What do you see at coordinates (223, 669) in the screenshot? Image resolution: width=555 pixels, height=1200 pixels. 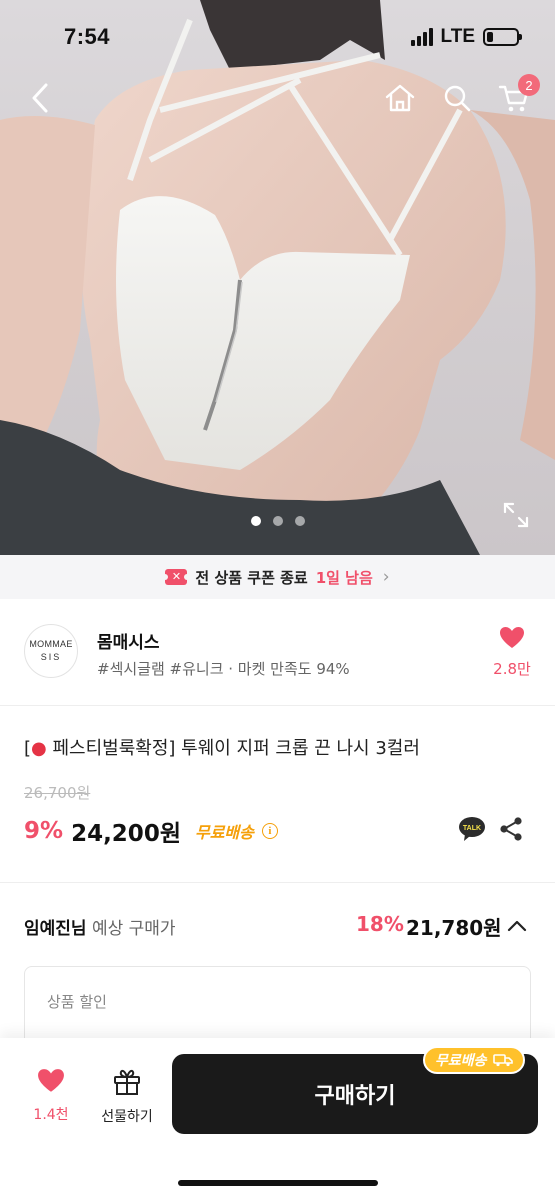 I see `store-tags: #섹시글램 #유니크 · 마켓 만족도 94%` at bounding box center [223, 669].